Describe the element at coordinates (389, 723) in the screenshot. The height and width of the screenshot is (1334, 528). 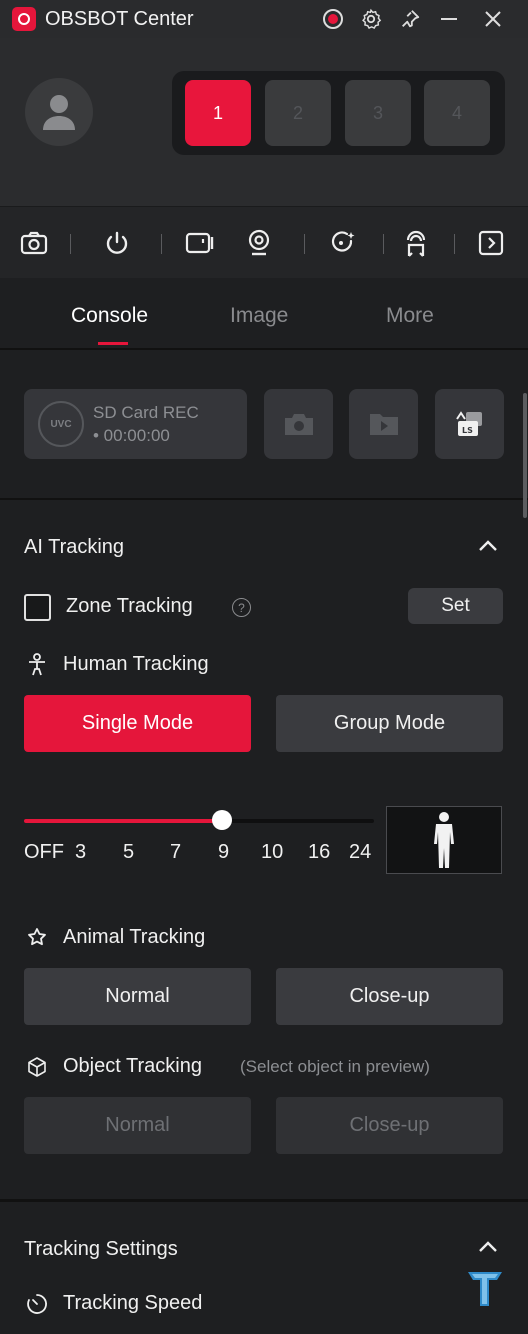
I see `group-mode-button: Group Mode` at that location.